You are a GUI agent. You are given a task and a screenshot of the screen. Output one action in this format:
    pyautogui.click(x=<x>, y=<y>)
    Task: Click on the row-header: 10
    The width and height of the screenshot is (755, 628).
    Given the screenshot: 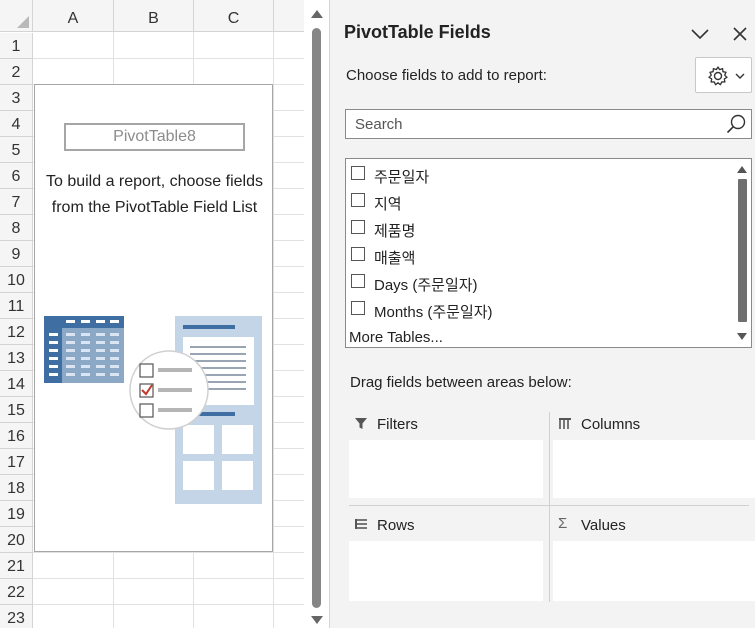 What is the action you would take?
    pyautogui.click(x=16, y=280)
    